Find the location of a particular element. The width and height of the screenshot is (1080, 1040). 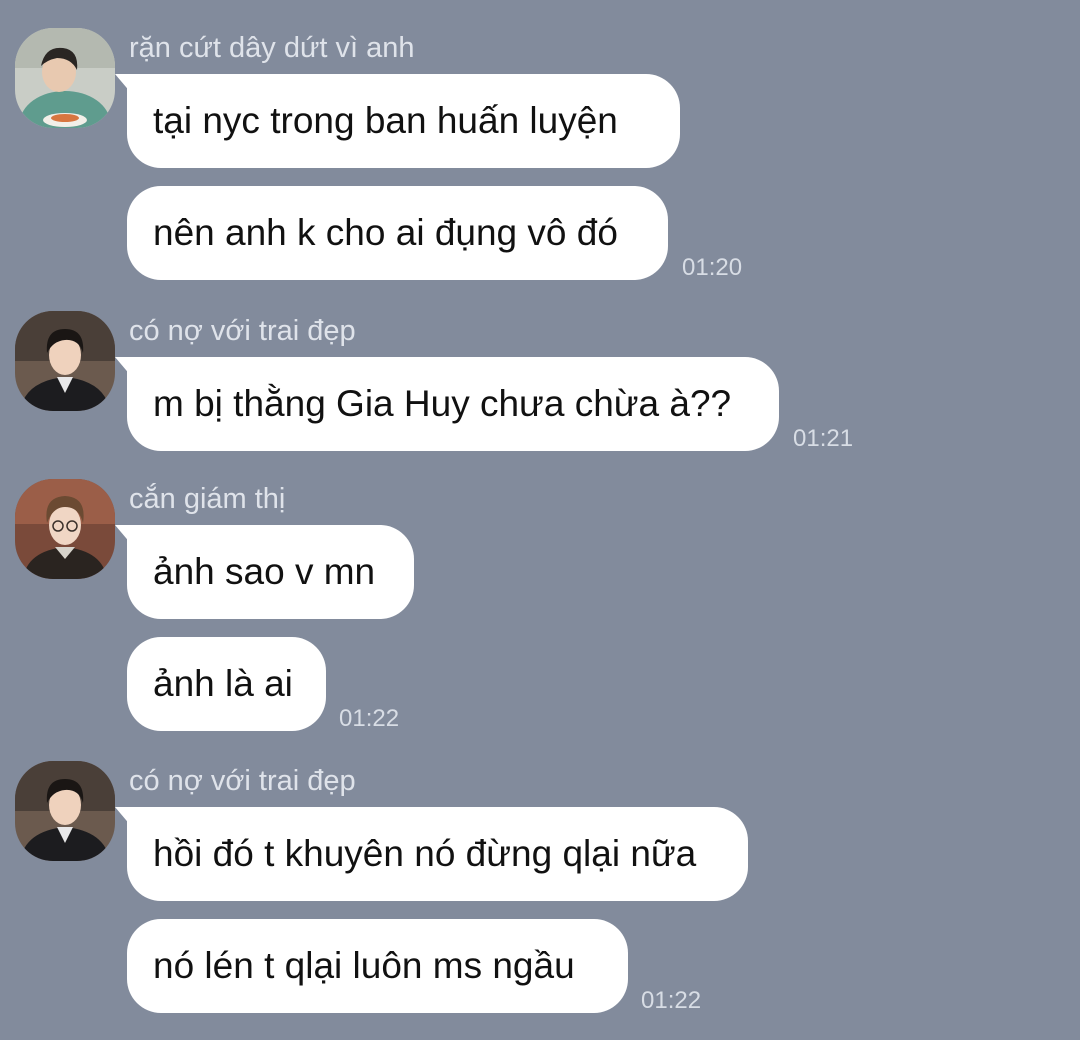

message-text: m bị thằng Gia Huy chưa chừa à?? is located at coordinates (442, 403).